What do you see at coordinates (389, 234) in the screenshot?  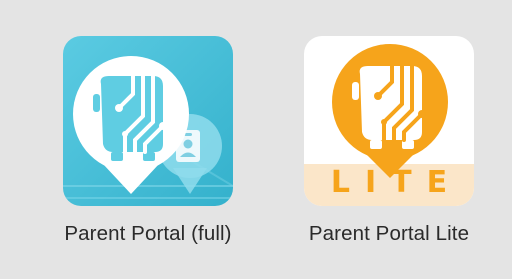 I see `app-label: Parent Portal Lite` at bounding box center [389, 234].